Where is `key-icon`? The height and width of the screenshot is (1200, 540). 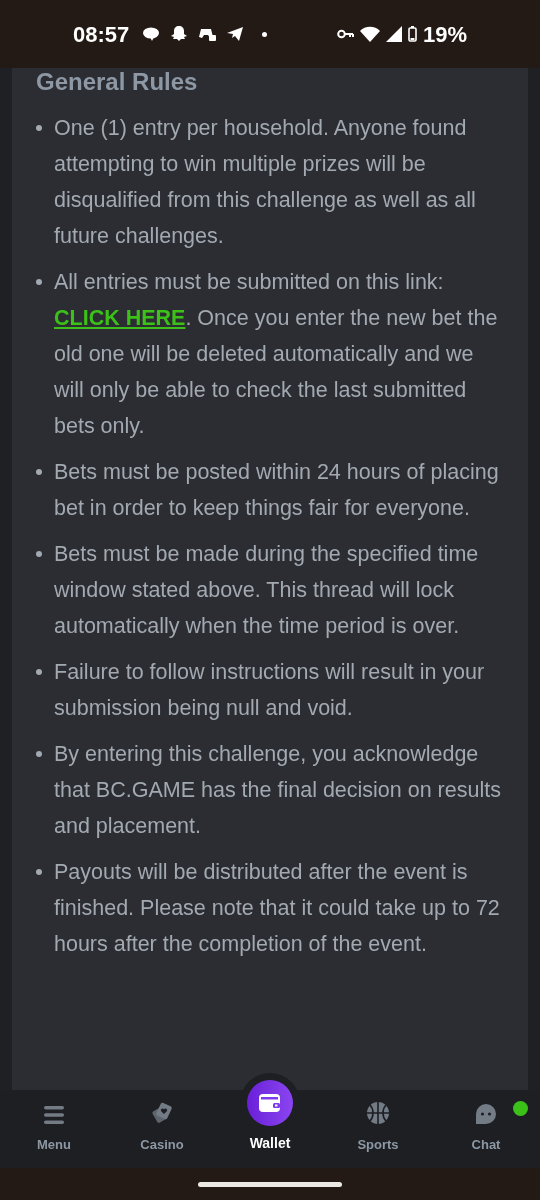 key-icon is located at coordinates (345, 34).